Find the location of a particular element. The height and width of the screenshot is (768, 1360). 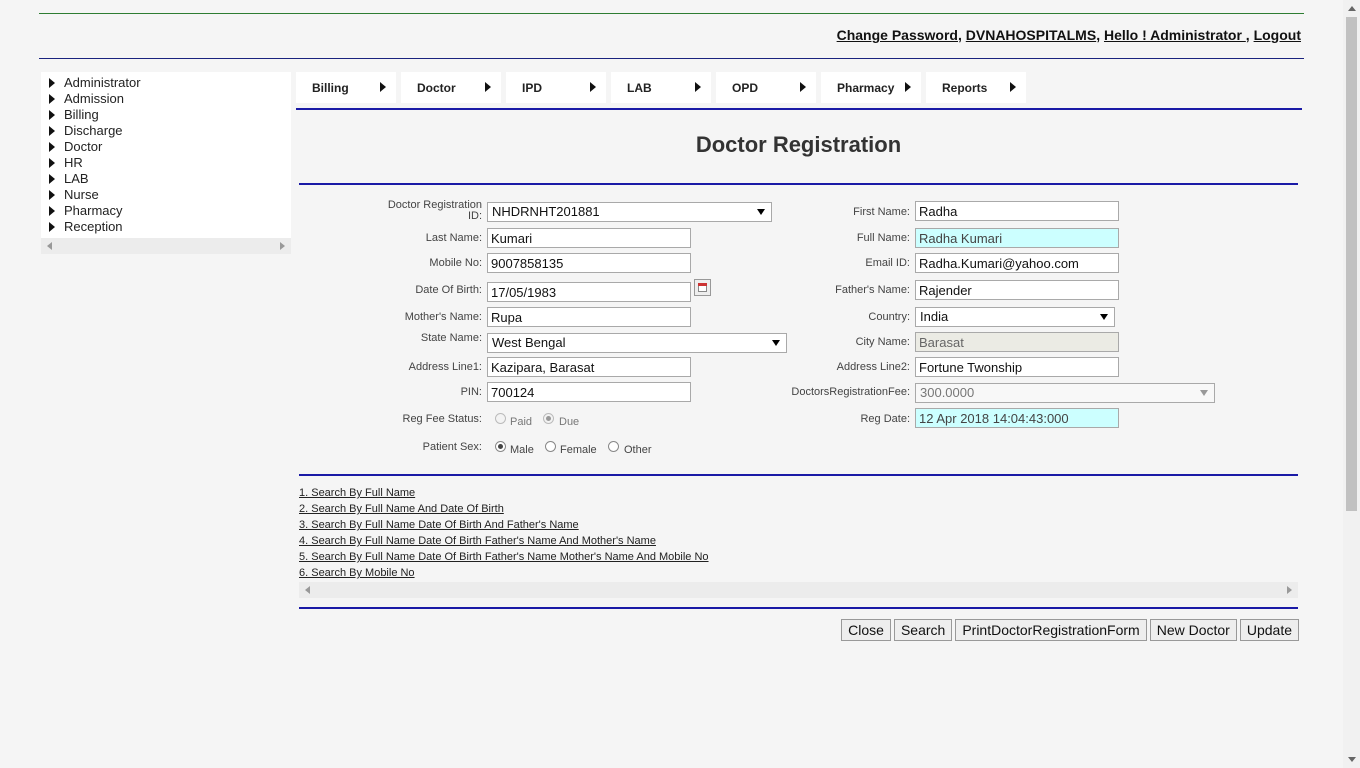

sidebar-item-lab: LAB is located at coordinates (166, 179).